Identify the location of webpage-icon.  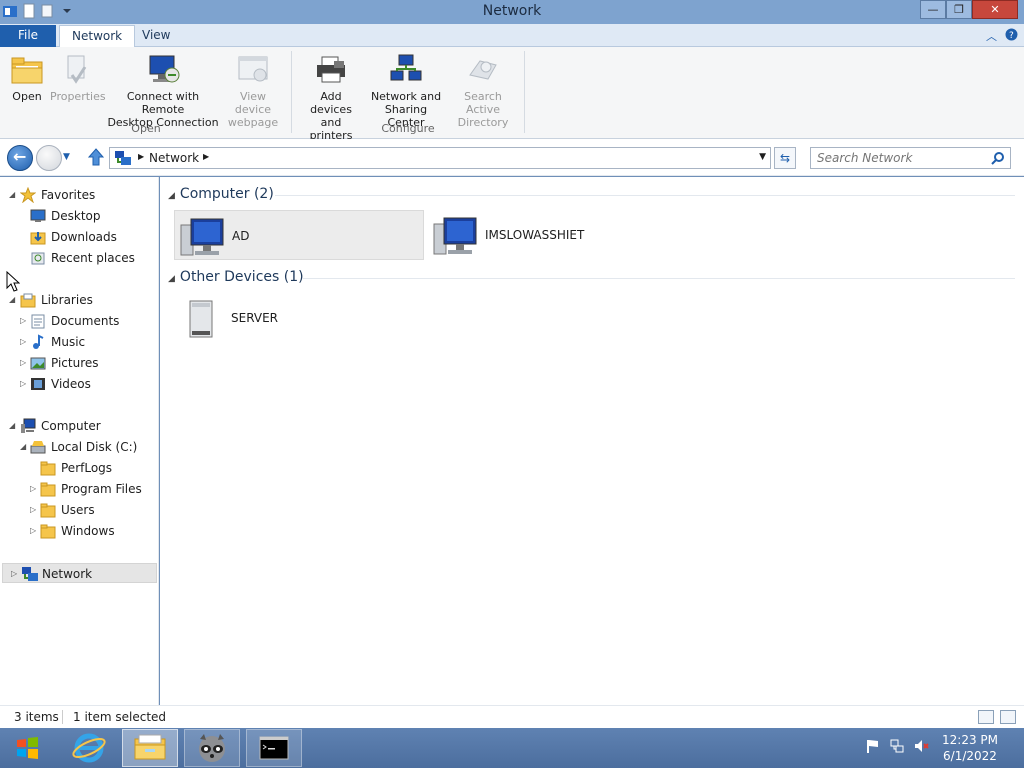
(253, 70).